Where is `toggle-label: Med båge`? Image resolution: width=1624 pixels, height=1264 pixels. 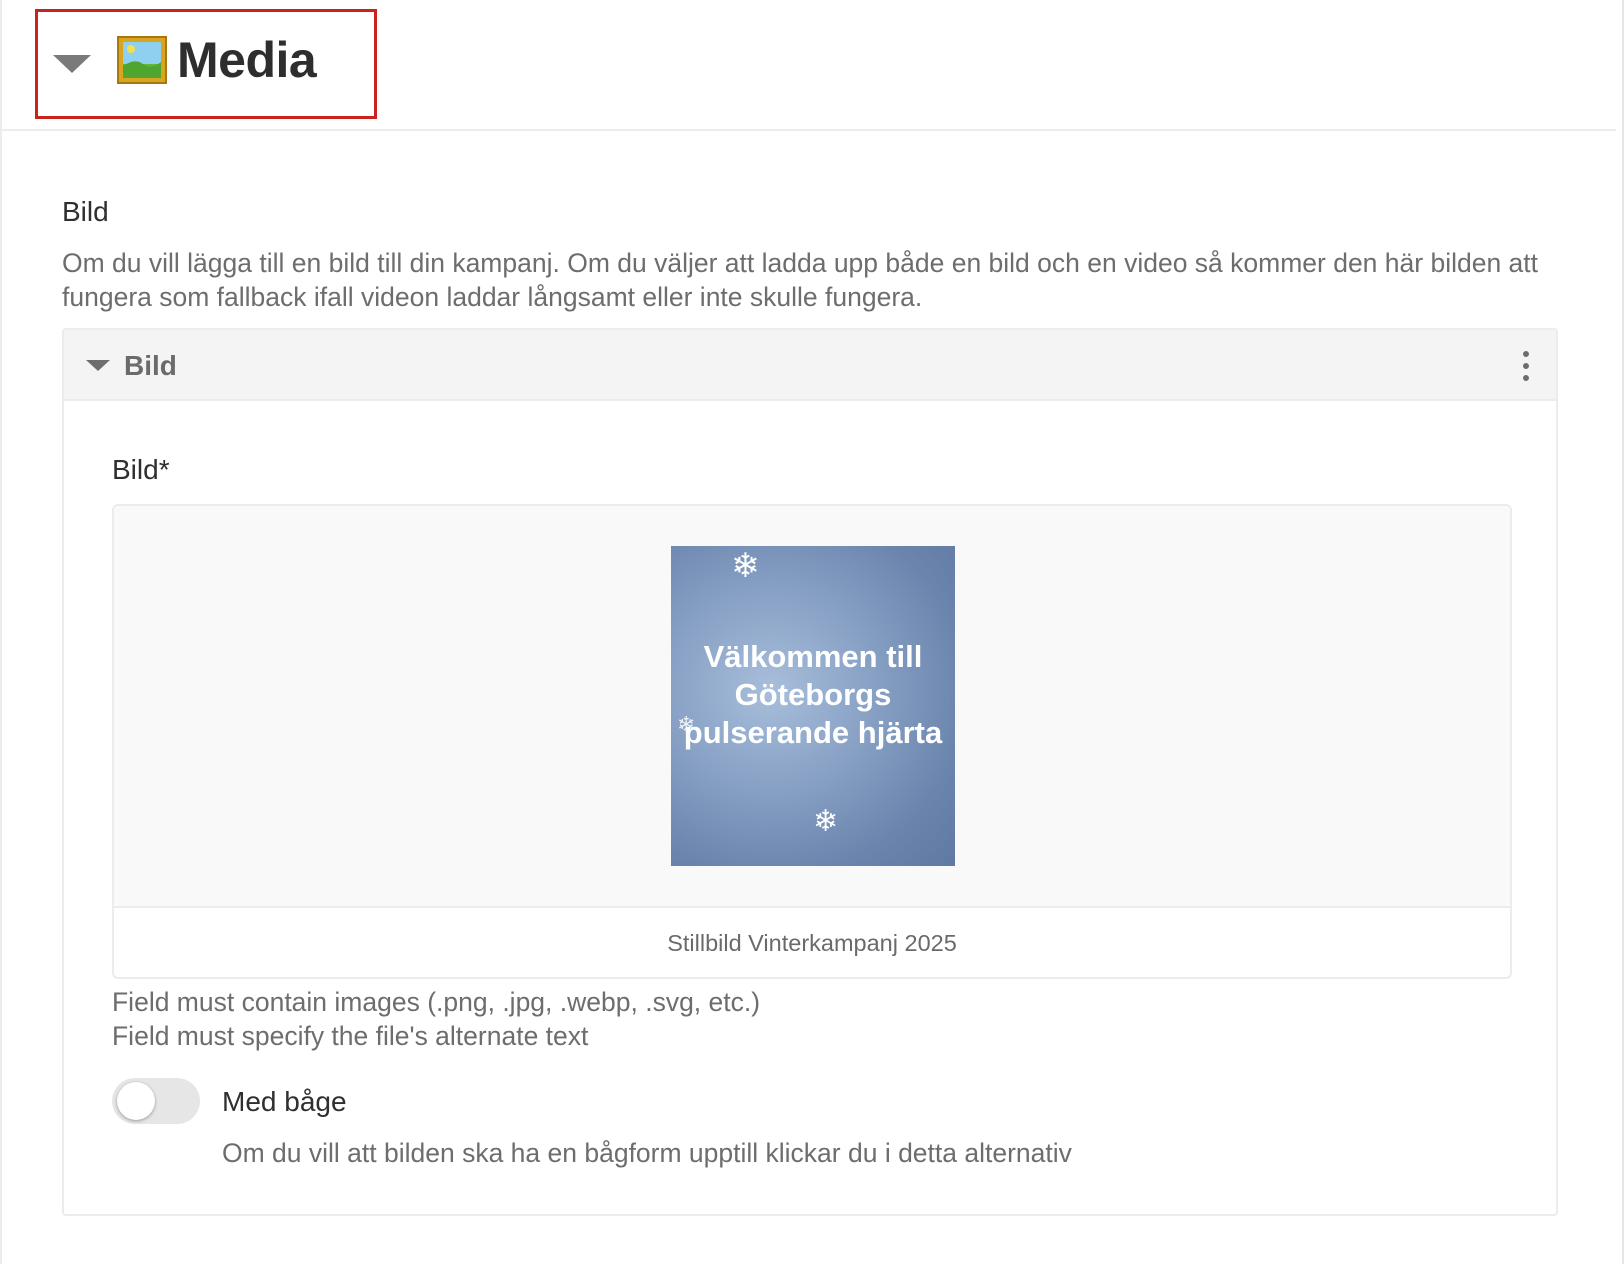
toggle-label: Med båge is located at coordinates (284, 1101).